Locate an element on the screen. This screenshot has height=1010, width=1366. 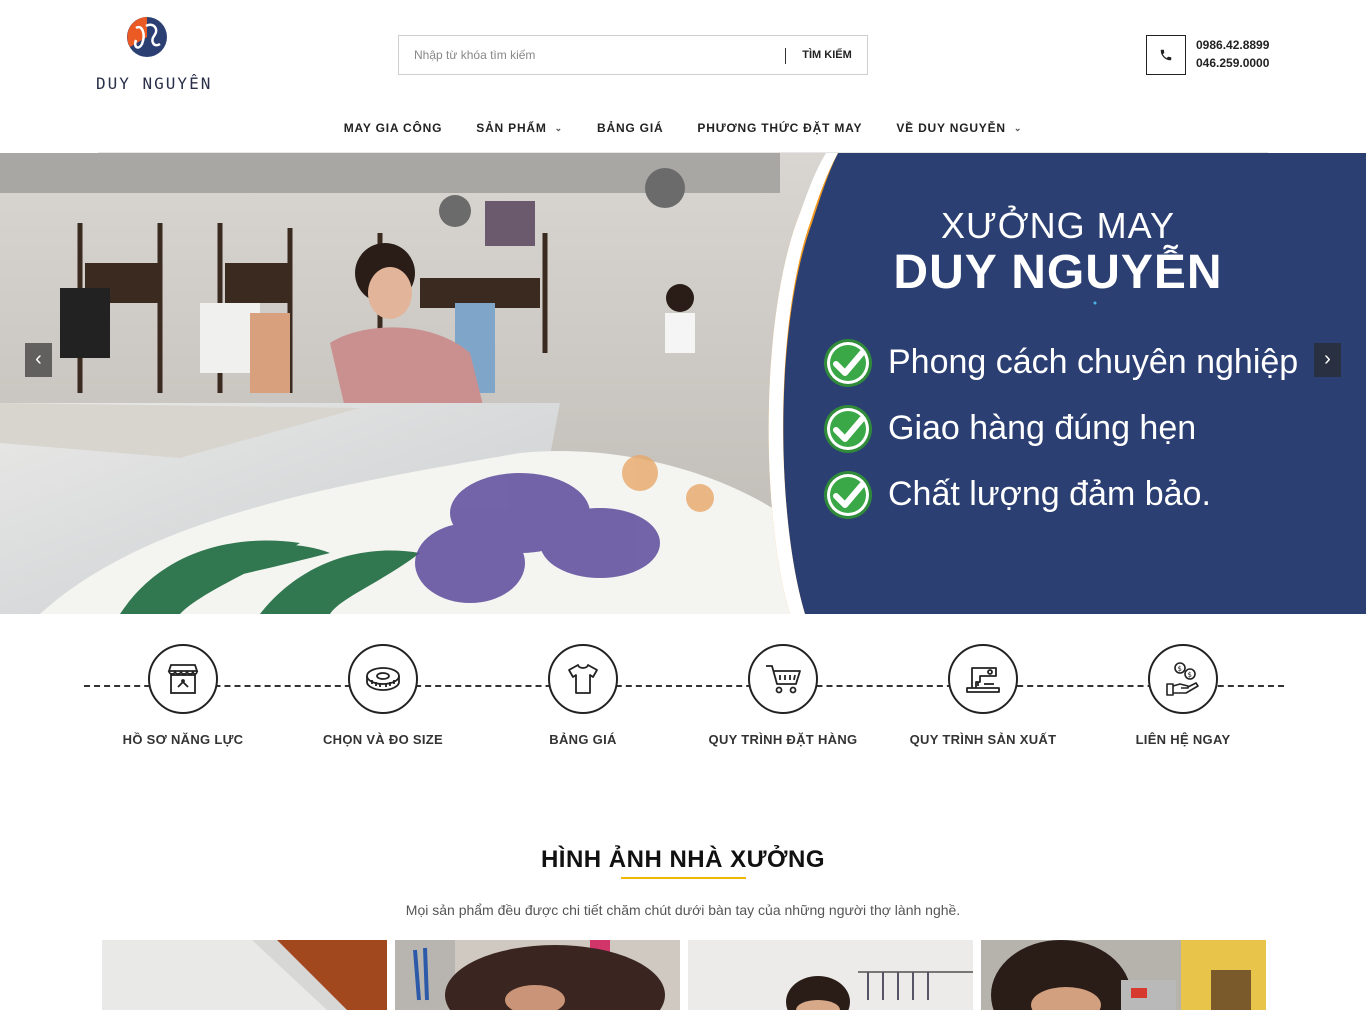
service-chon-va-do-size: CHỌN VÀ ĐO SIZE is located at coordinates (383, 699).